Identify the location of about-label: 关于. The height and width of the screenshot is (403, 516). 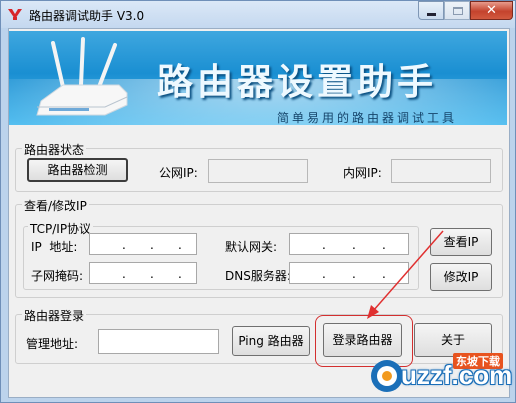
(452, 340).